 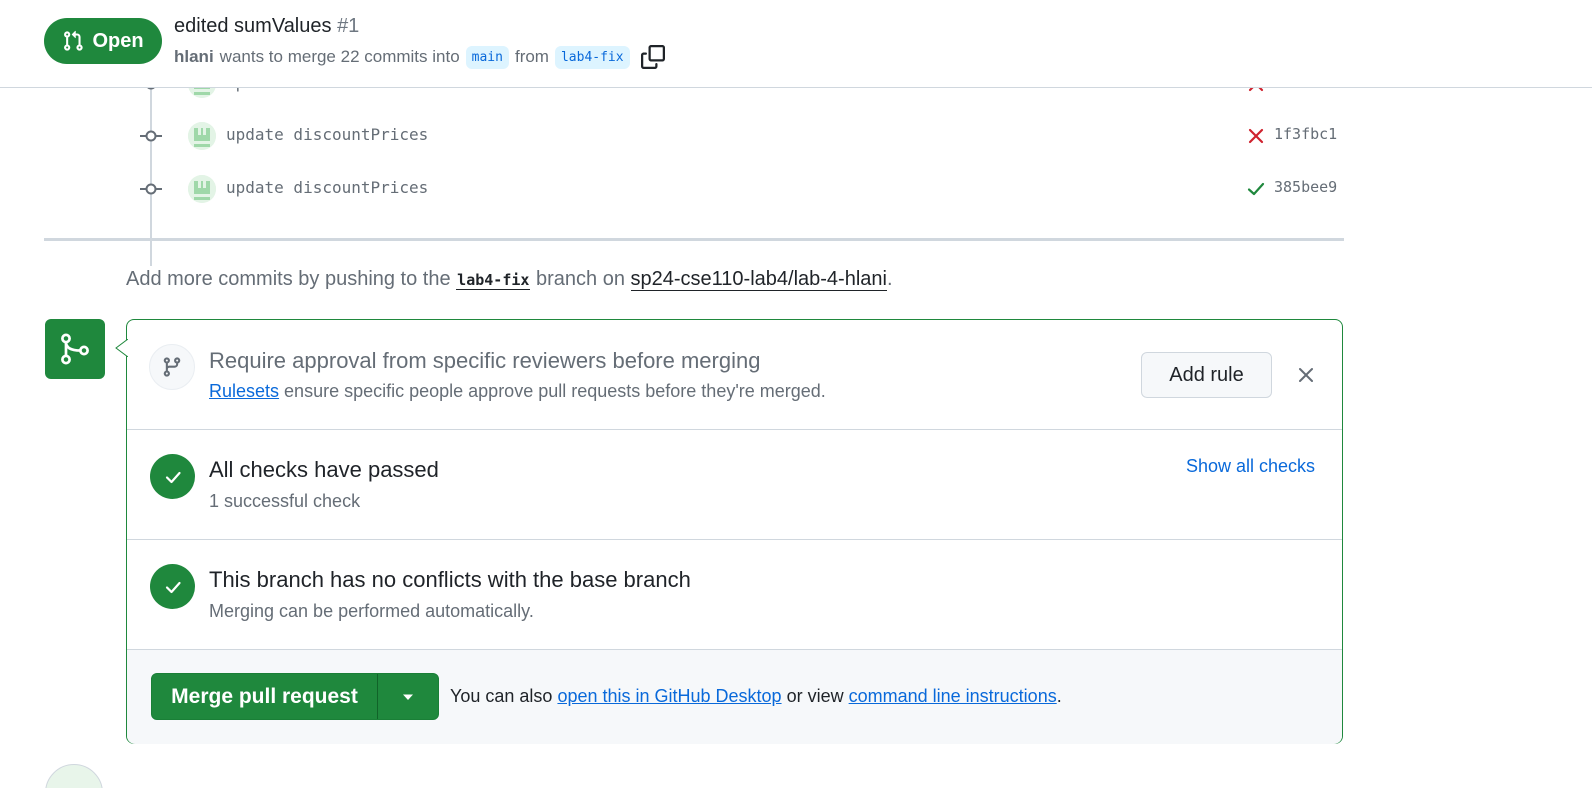 I want to click on merge-button-group: Merge pull request, so click(x=295, y=696).